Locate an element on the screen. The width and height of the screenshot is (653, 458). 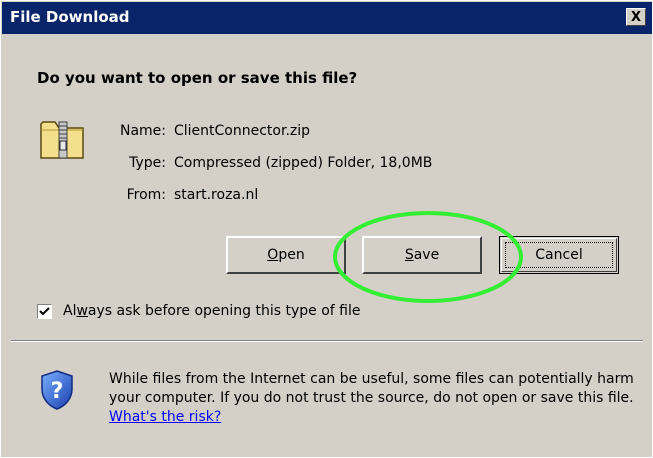
cancel-button: Cancel is located at coordinates (559, 255).